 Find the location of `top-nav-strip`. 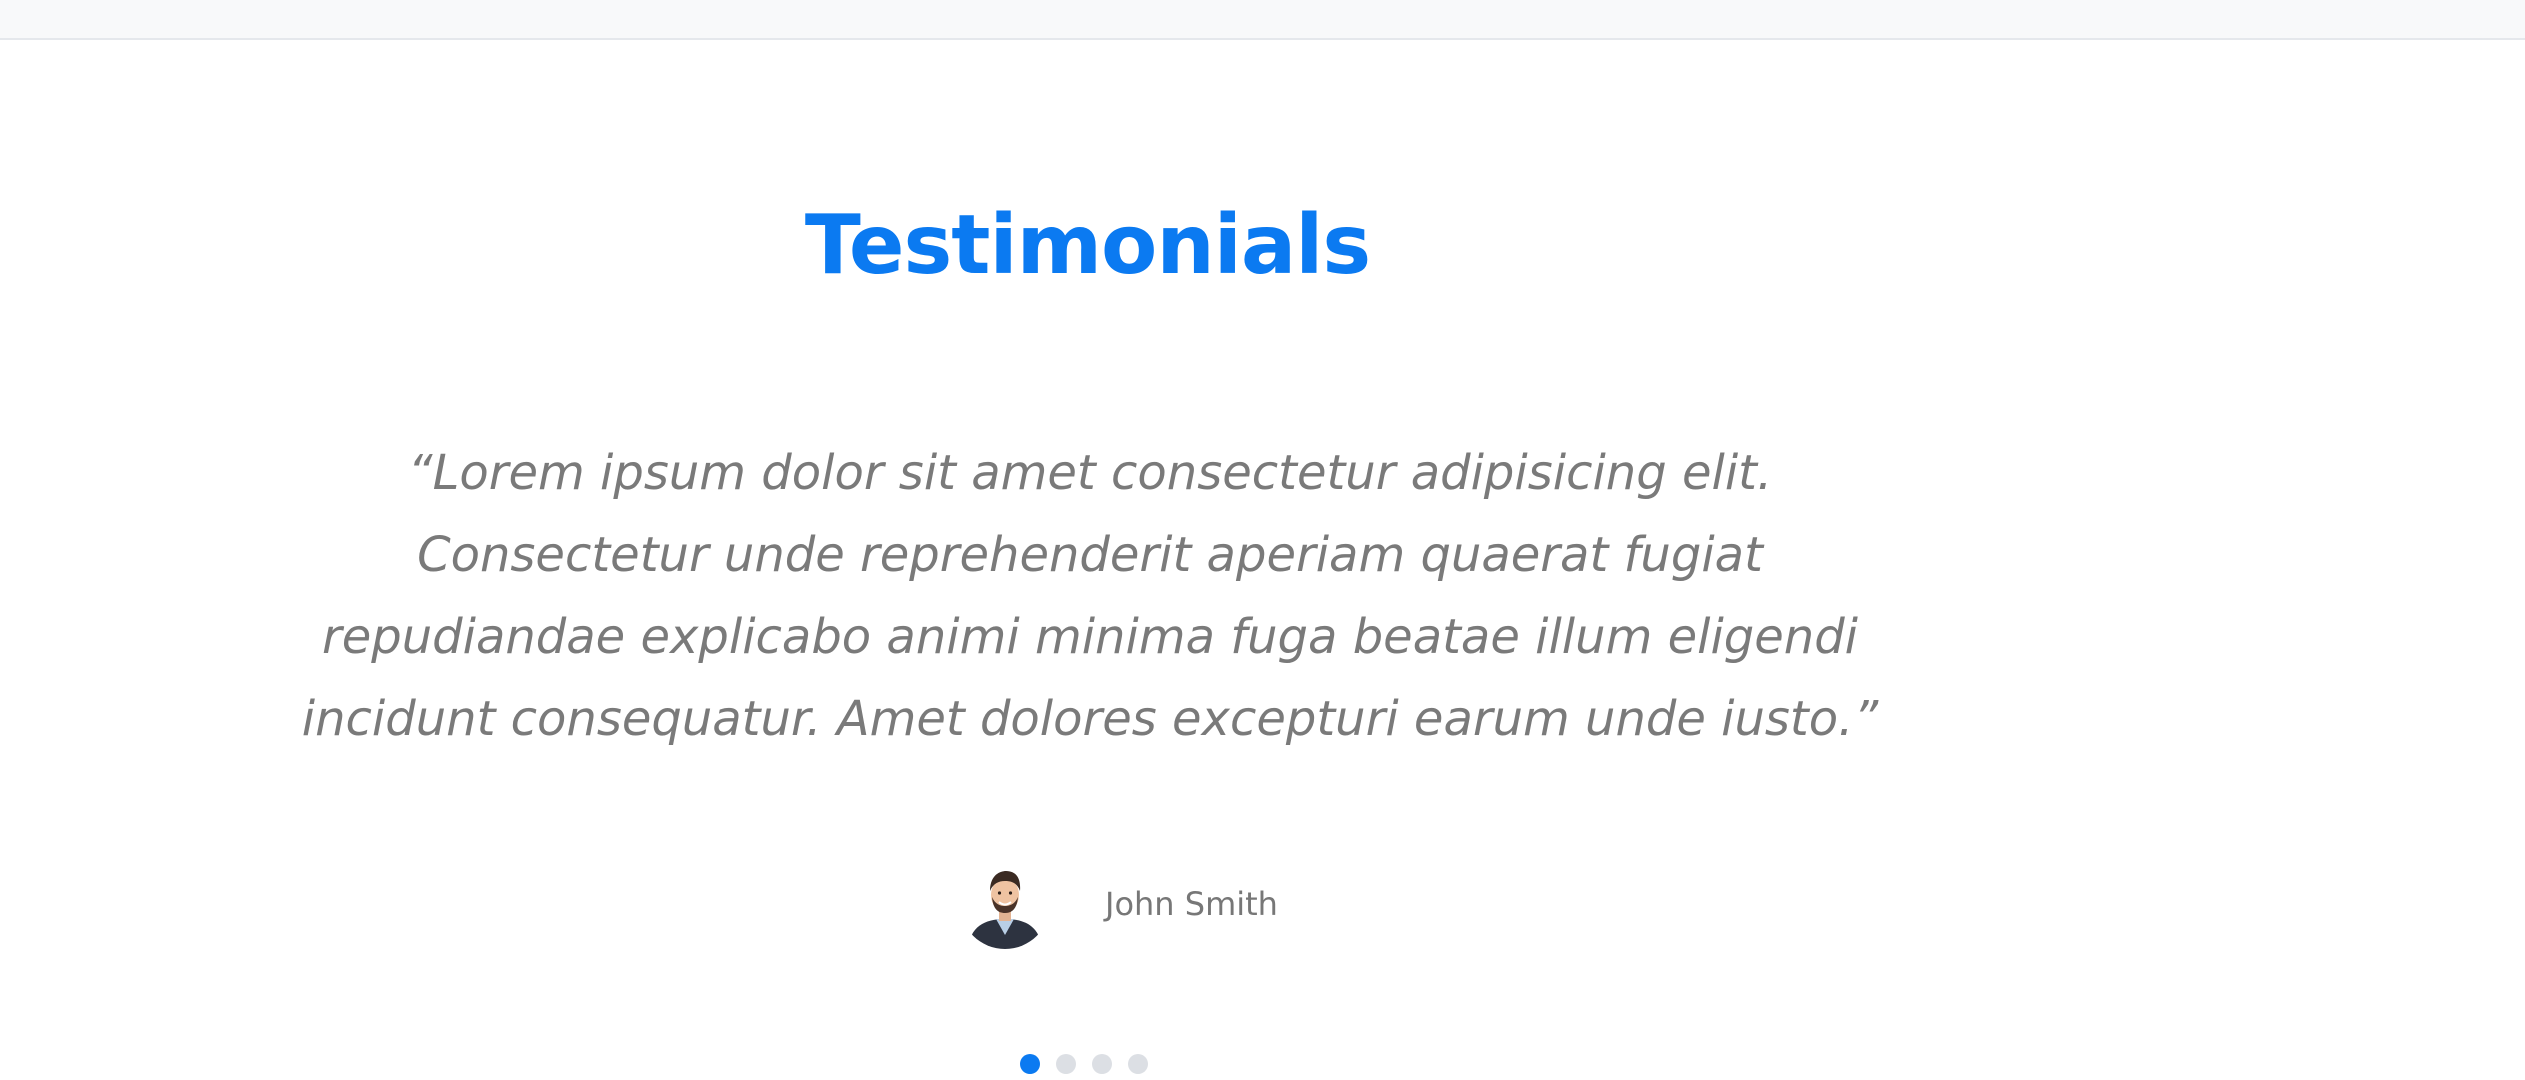

top-nav-strip is located at coordinates (1262, 20).